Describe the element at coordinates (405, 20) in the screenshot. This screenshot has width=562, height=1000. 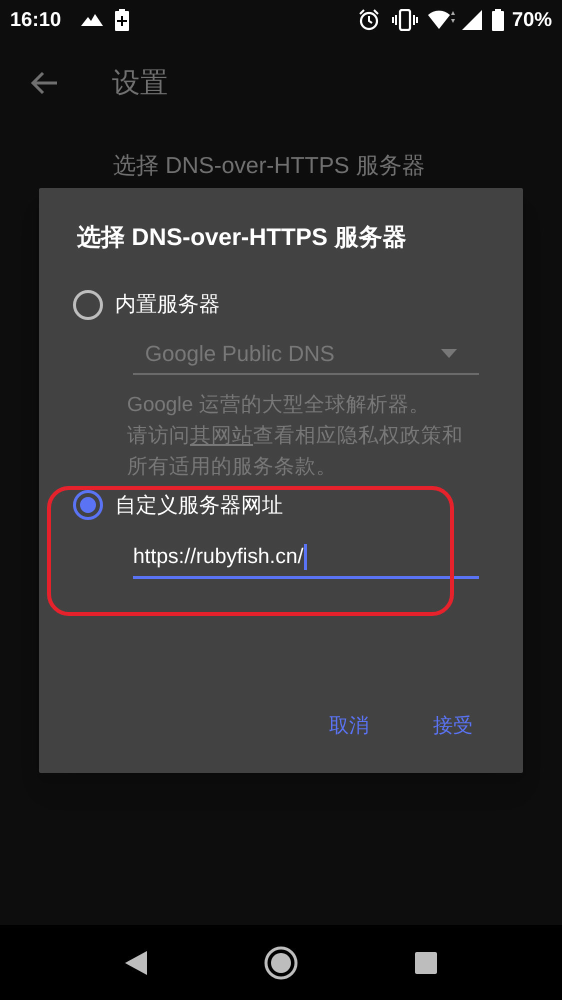
I see `vibrate-icon` at that location.